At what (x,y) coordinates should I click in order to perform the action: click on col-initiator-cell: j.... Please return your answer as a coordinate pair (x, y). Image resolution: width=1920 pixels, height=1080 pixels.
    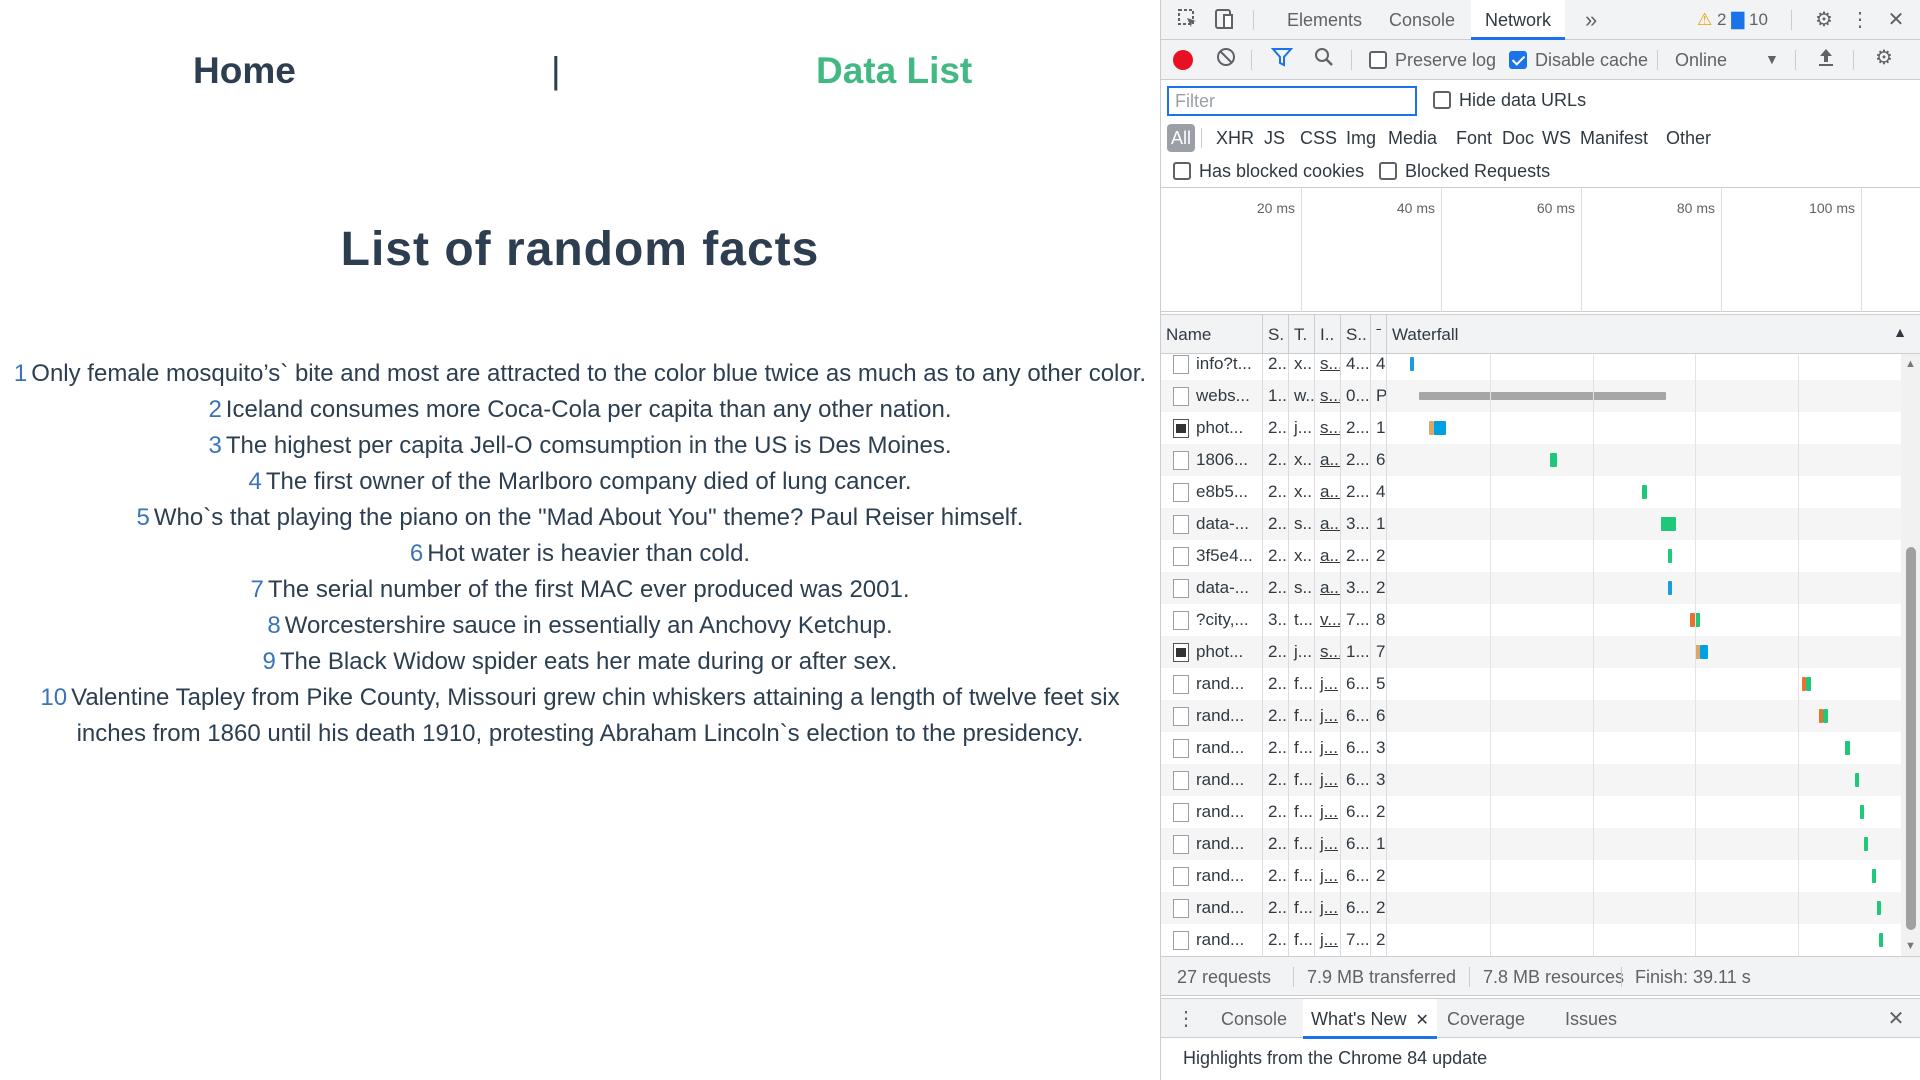
    Looking at the image, I should click on (1328, 812).